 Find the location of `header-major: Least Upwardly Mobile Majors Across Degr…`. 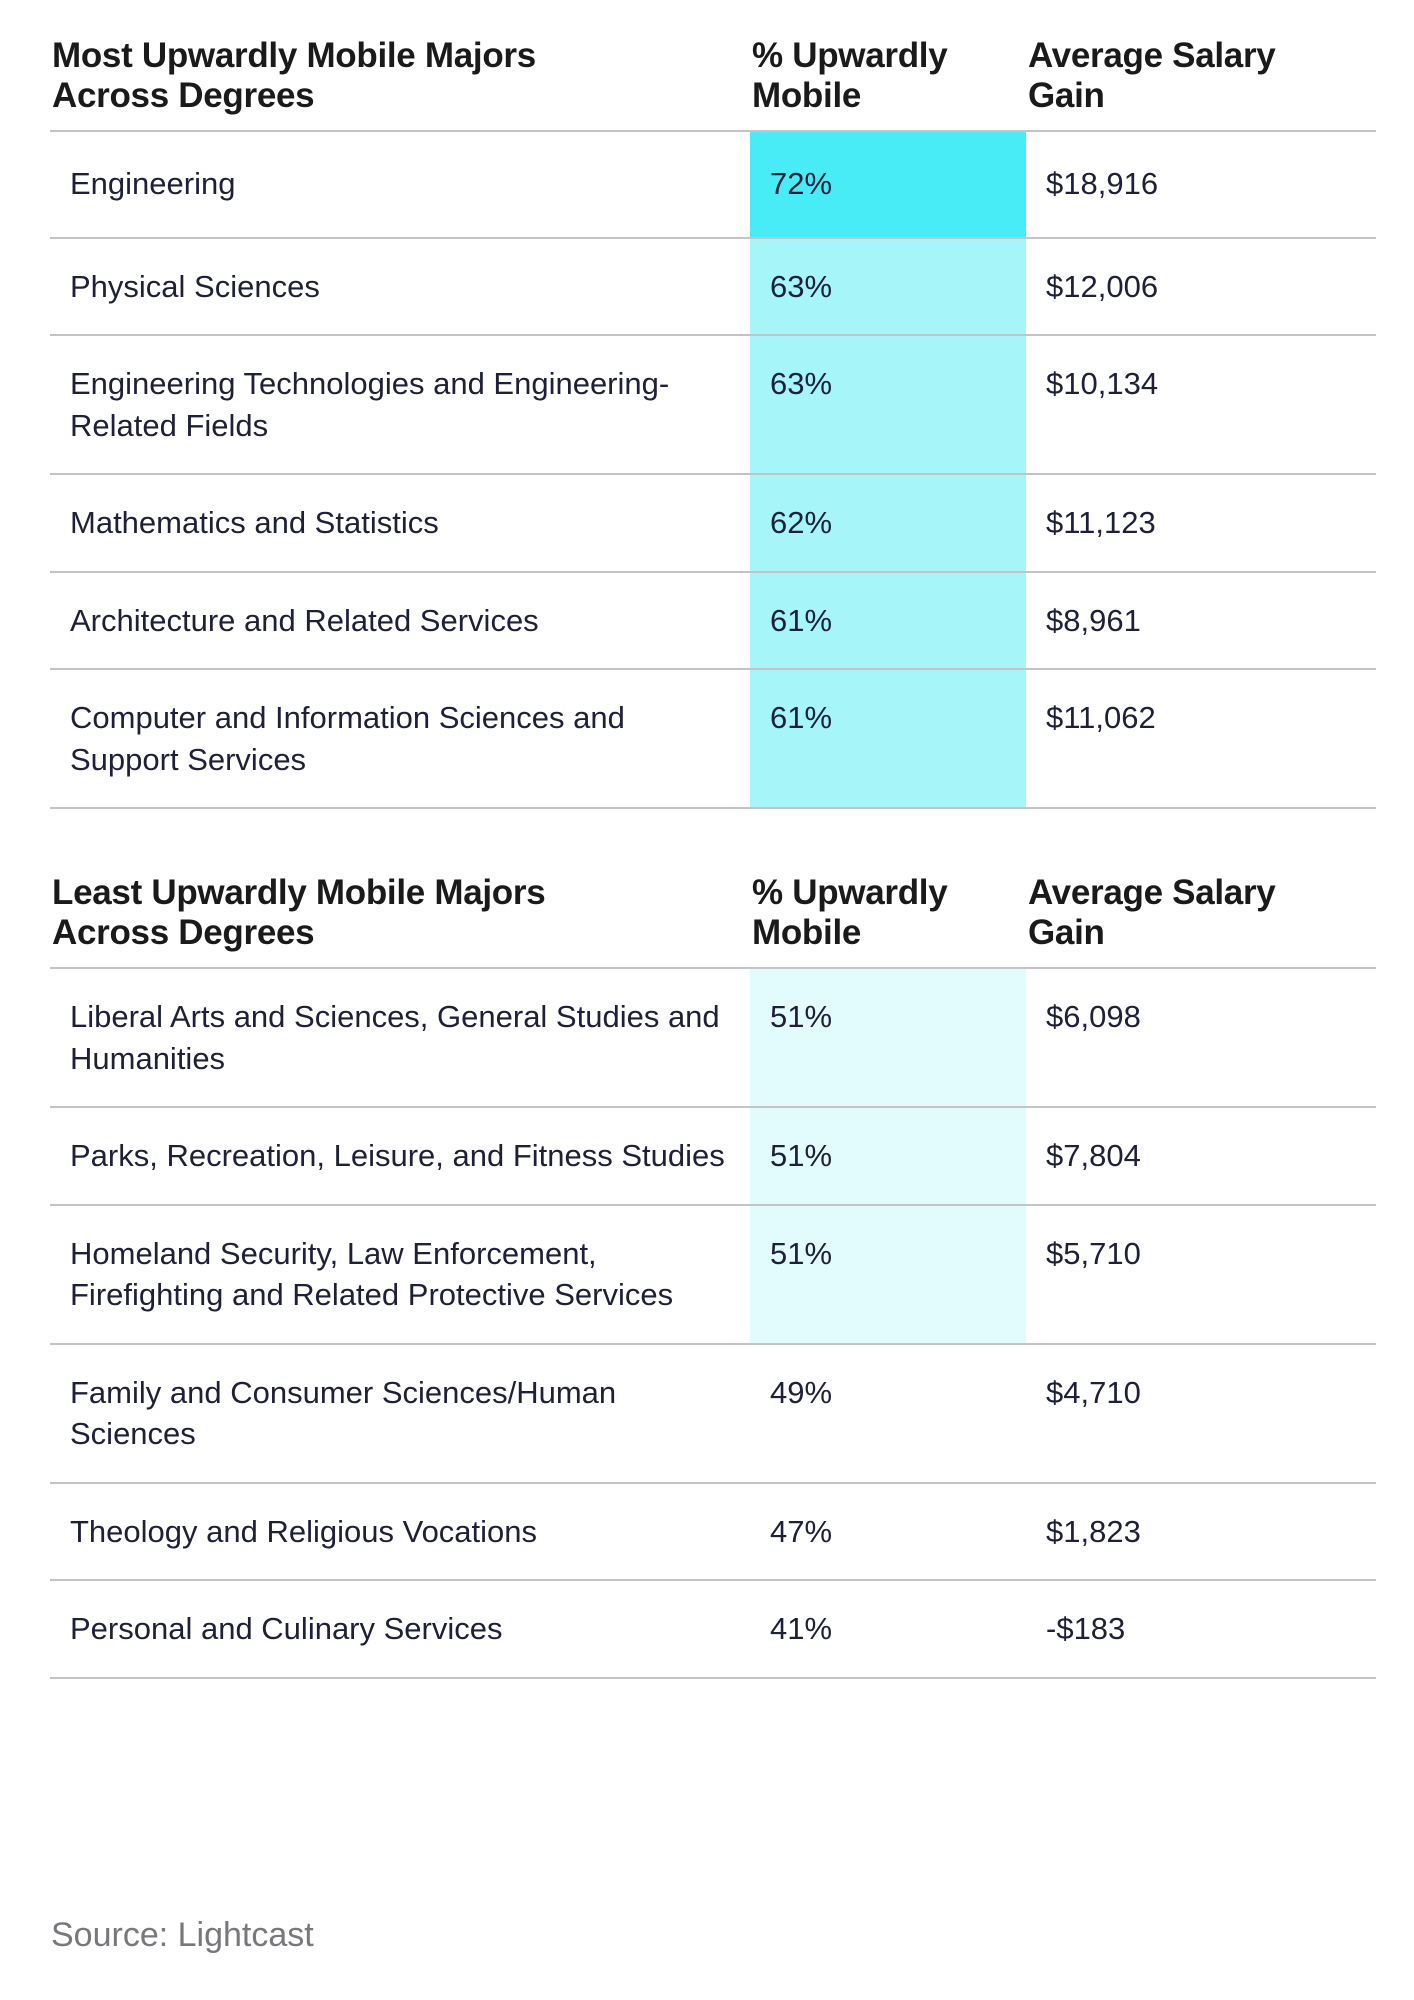

header-major: Least Upwardly Mobile Majors Across Degr… is located at coordinates (299, 912).